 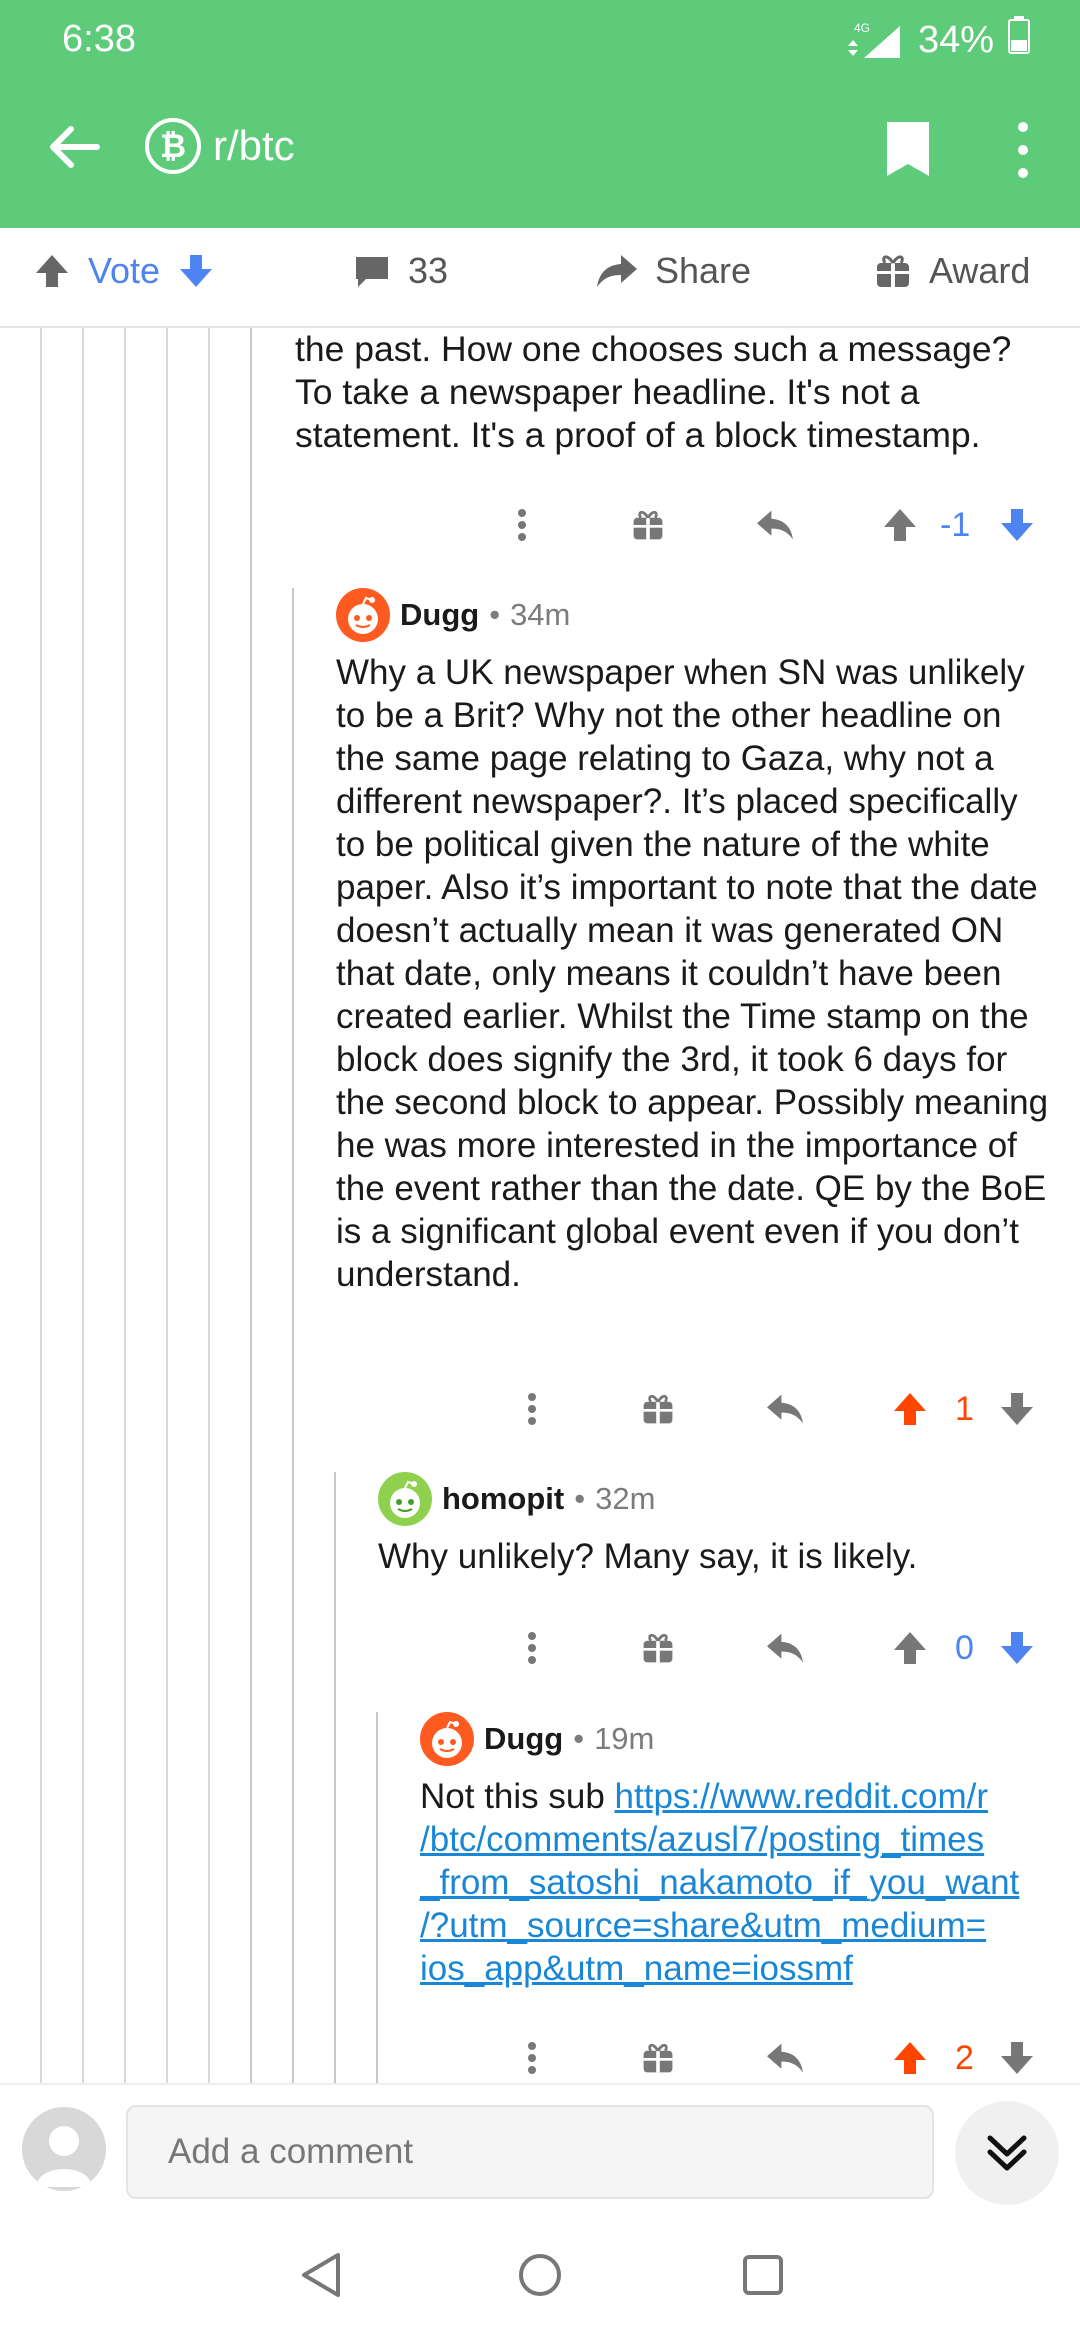 I want to click on comment-composer: Add a comment, so click(x=540, y=2146).